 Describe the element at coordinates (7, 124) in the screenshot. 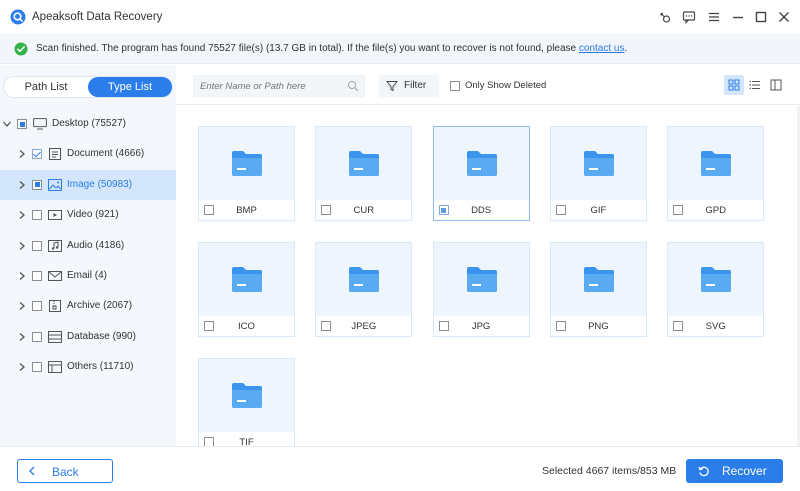

I see `chevron-down-icon` at that location.